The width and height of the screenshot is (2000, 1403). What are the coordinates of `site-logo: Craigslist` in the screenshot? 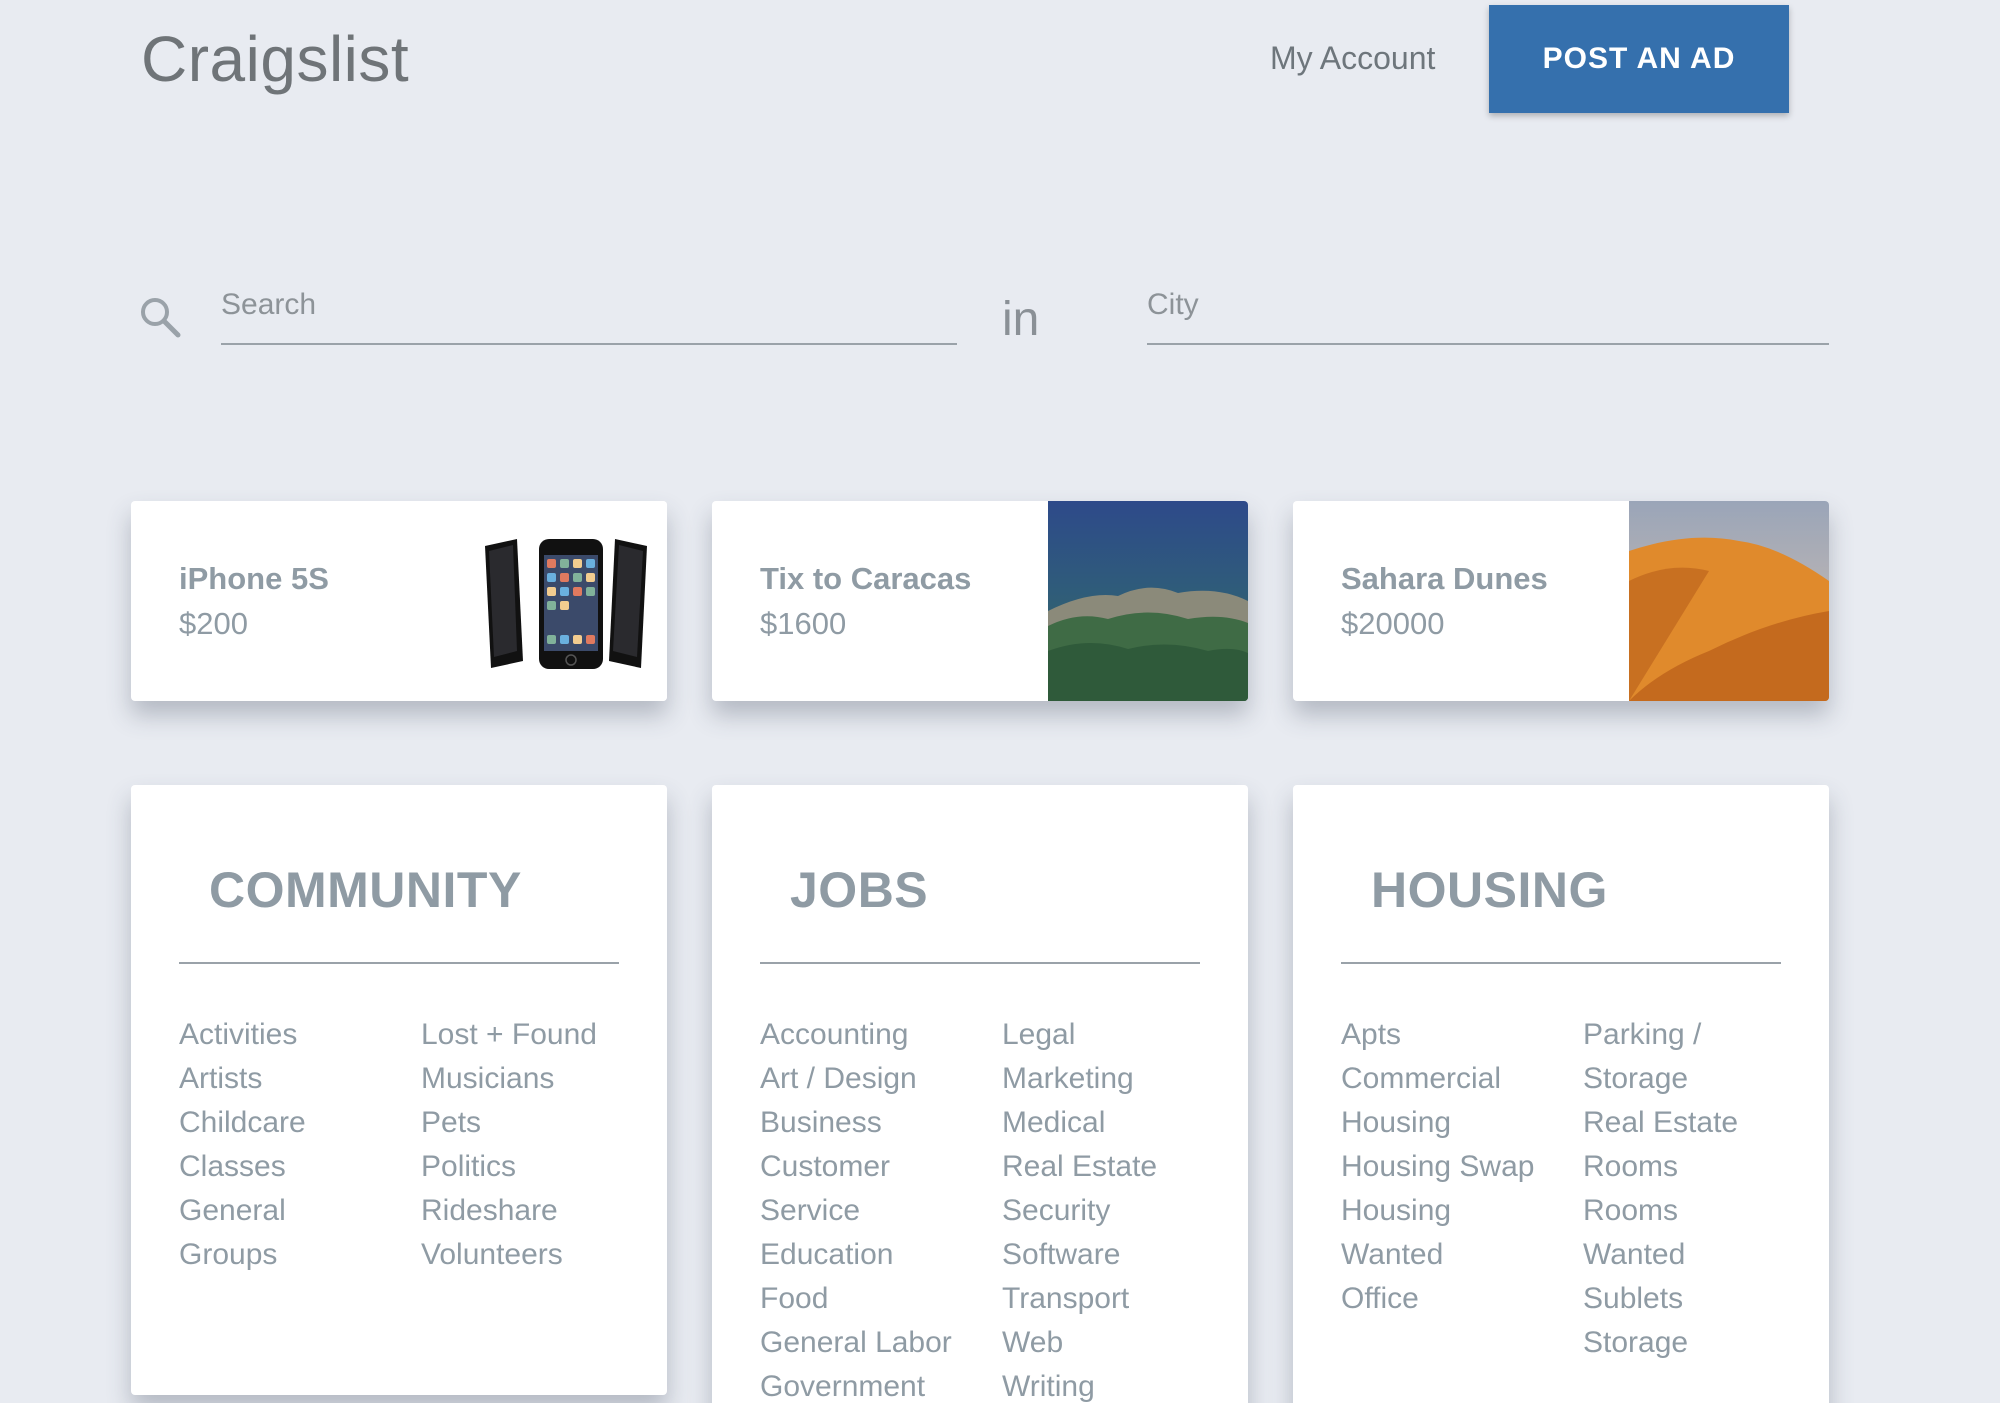 It's located at (275, 59).